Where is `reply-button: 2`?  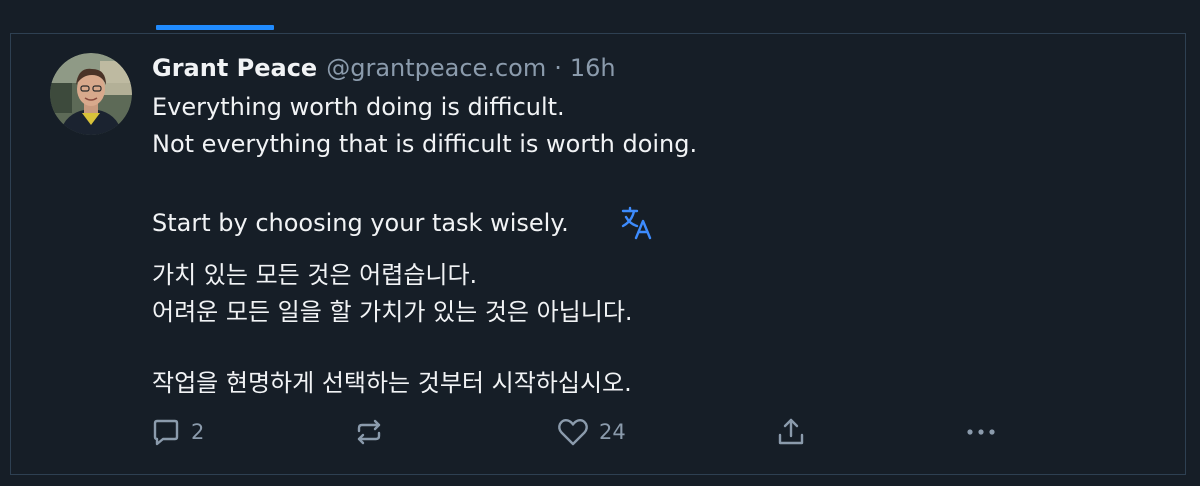
reply-button: 2 is located at coordinates (177, 432).